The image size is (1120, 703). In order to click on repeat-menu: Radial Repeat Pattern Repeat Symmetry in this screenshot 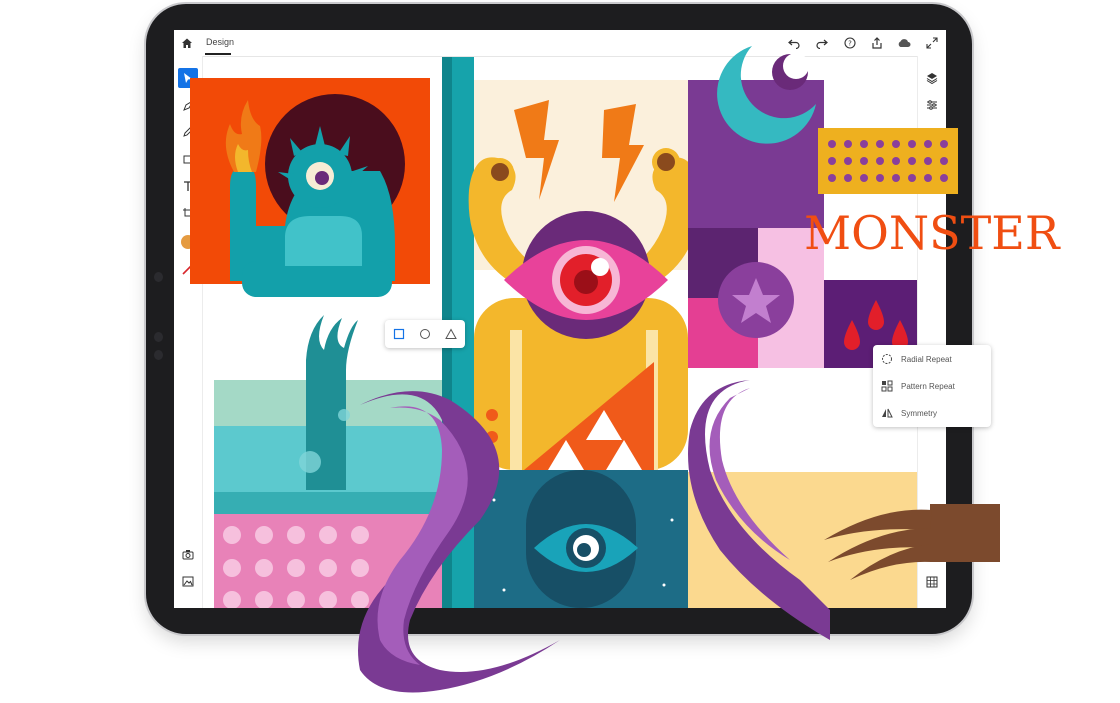, I will do `click(932, 386)`.